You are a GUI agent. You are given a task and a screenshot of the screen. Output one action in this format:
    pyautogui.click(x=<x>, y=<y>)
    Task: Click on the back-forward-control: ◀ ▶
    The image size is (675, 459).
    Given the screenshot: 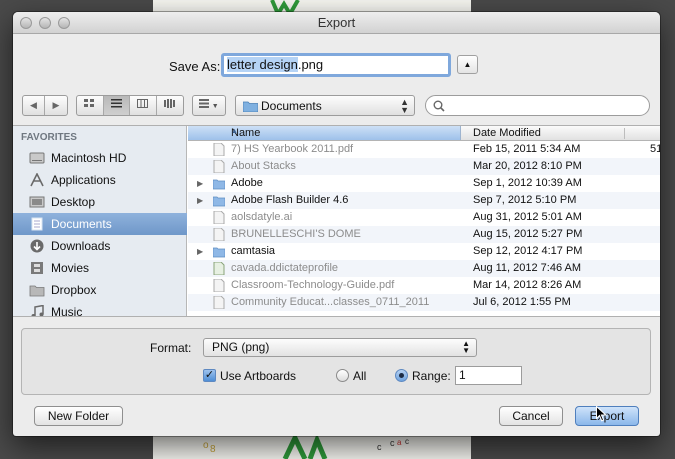 What is the action you would take?
    pyautogui.click(x=45, y=105)
    